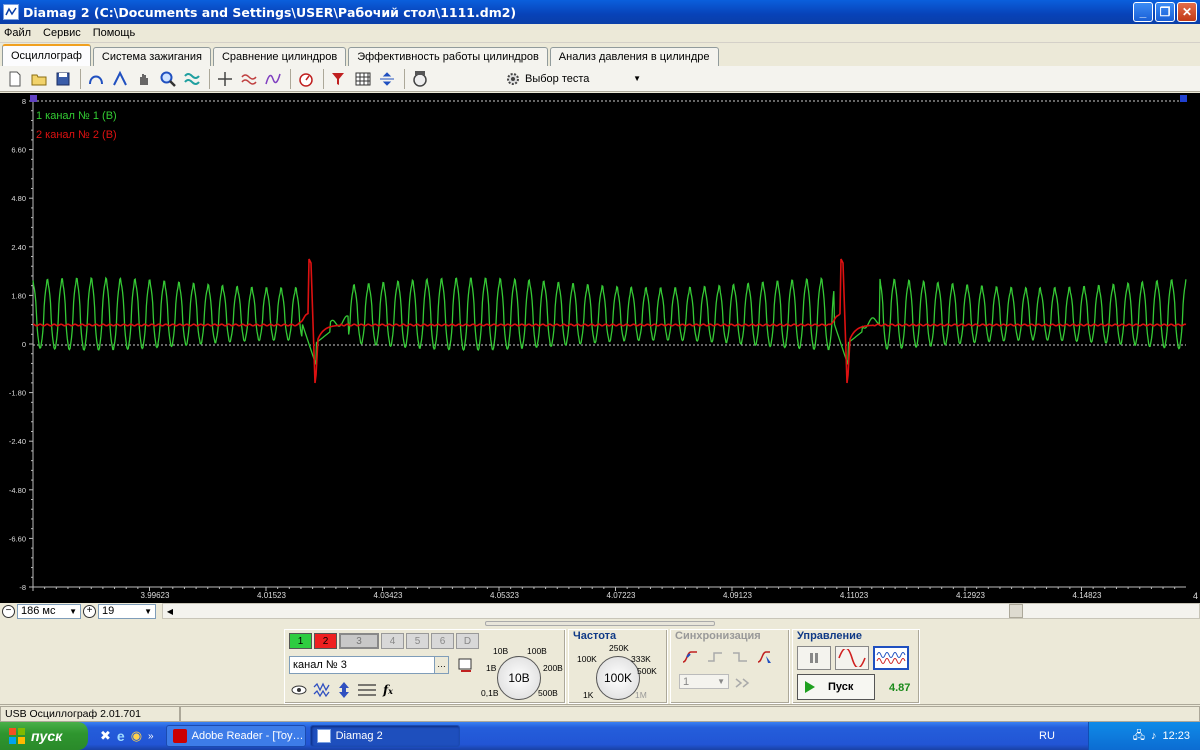  I want to click on test-select-label: Выбор теста, so click(557, 78).